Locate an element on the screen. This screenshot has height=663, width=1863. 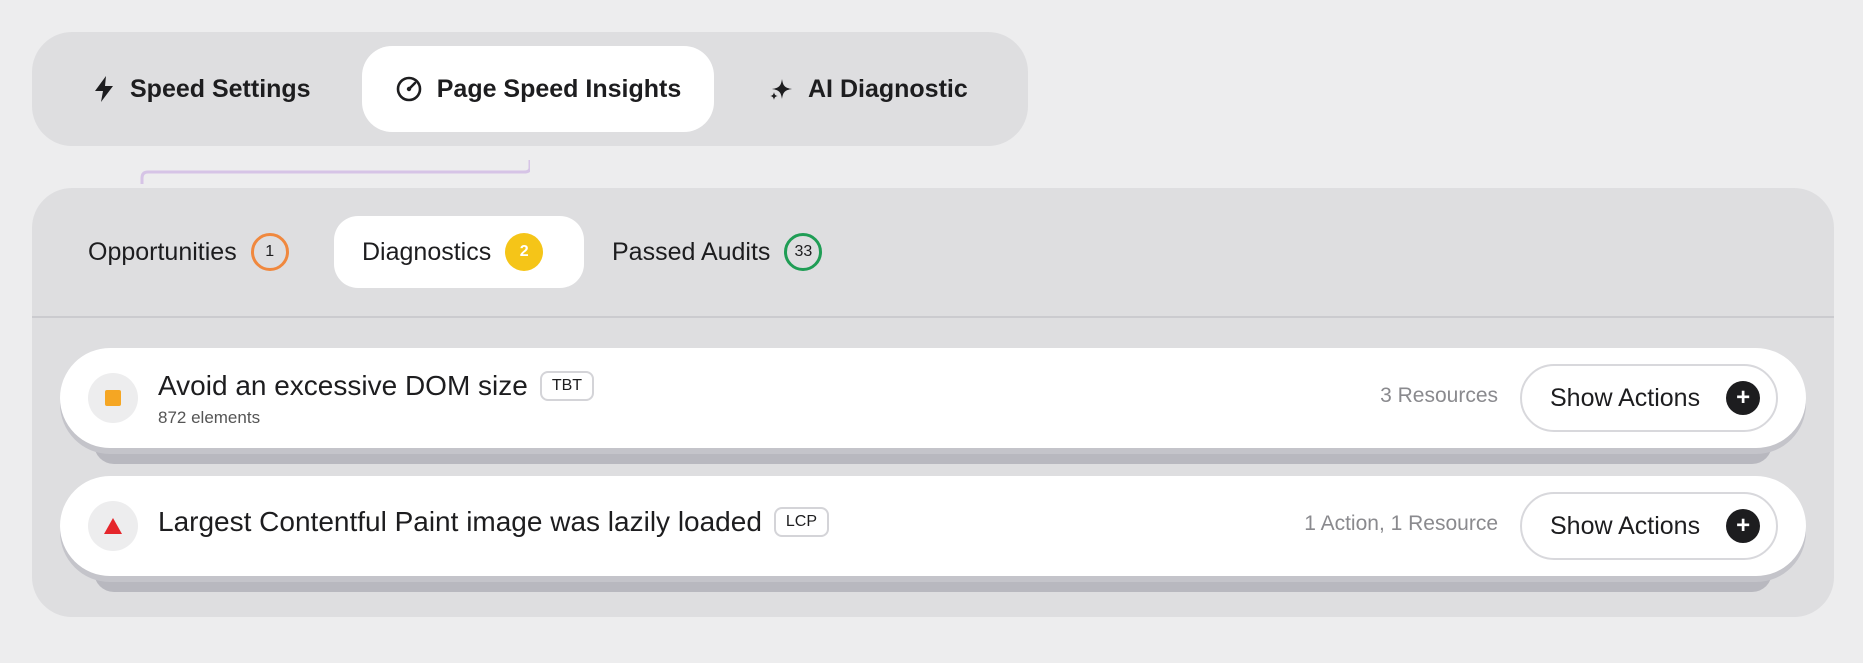
tab-speed-settings: Speed Settings is located at coordinates (207, 89).